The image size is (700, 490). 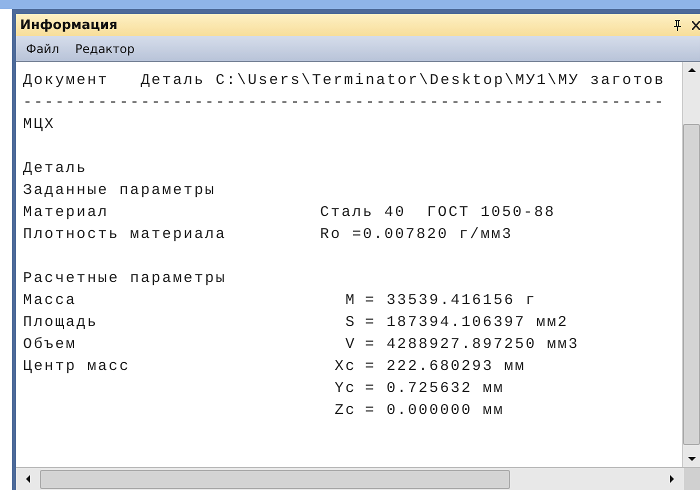 What do you see at coordinates (472, 345) in the screenshot?
I see `parameter-value: = 4288927.897250 мм3` at bounding box center [472, 345].